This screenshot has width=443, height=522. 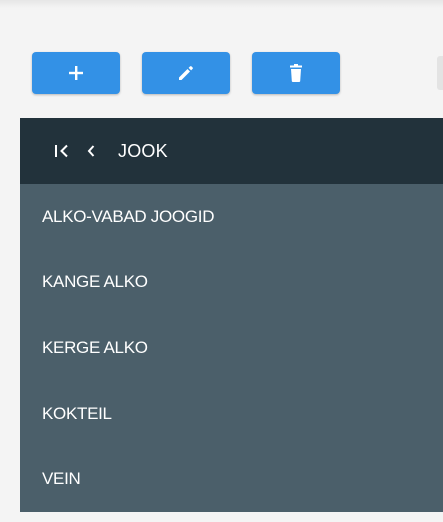 What do you see at coordinates (231, 479) in the screenshot?
I see `list-item: VEIN` at bounding box center [231, 479].